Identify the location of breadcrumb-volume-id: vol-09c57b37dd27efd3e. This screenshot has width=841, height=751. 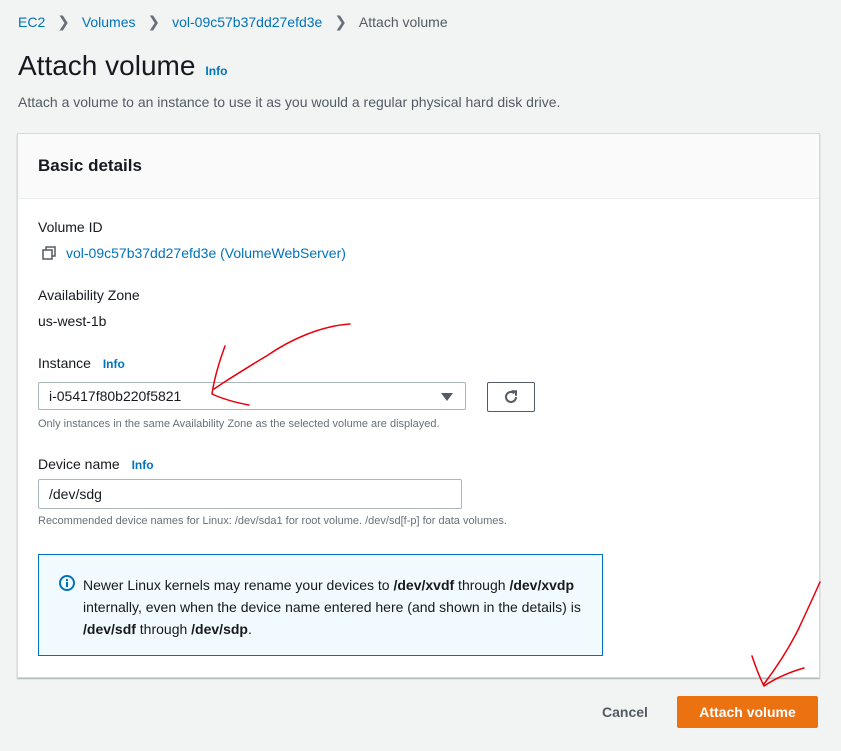
(247, 22).